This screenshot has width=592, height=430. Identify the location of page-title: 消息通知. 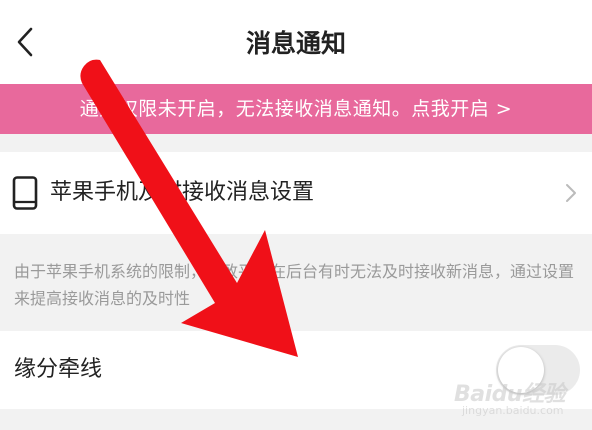
(295, 43).